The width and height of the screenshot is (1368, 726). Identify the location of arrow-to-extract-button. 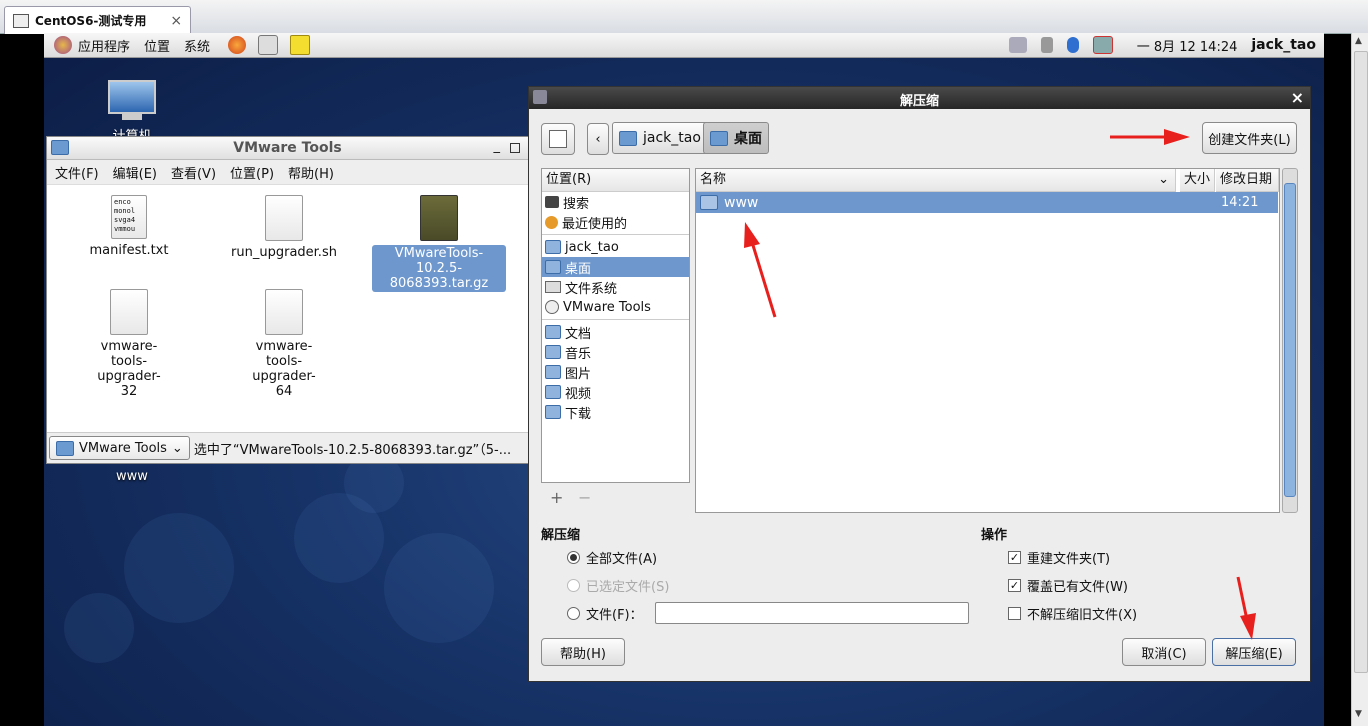
(1246, 608).